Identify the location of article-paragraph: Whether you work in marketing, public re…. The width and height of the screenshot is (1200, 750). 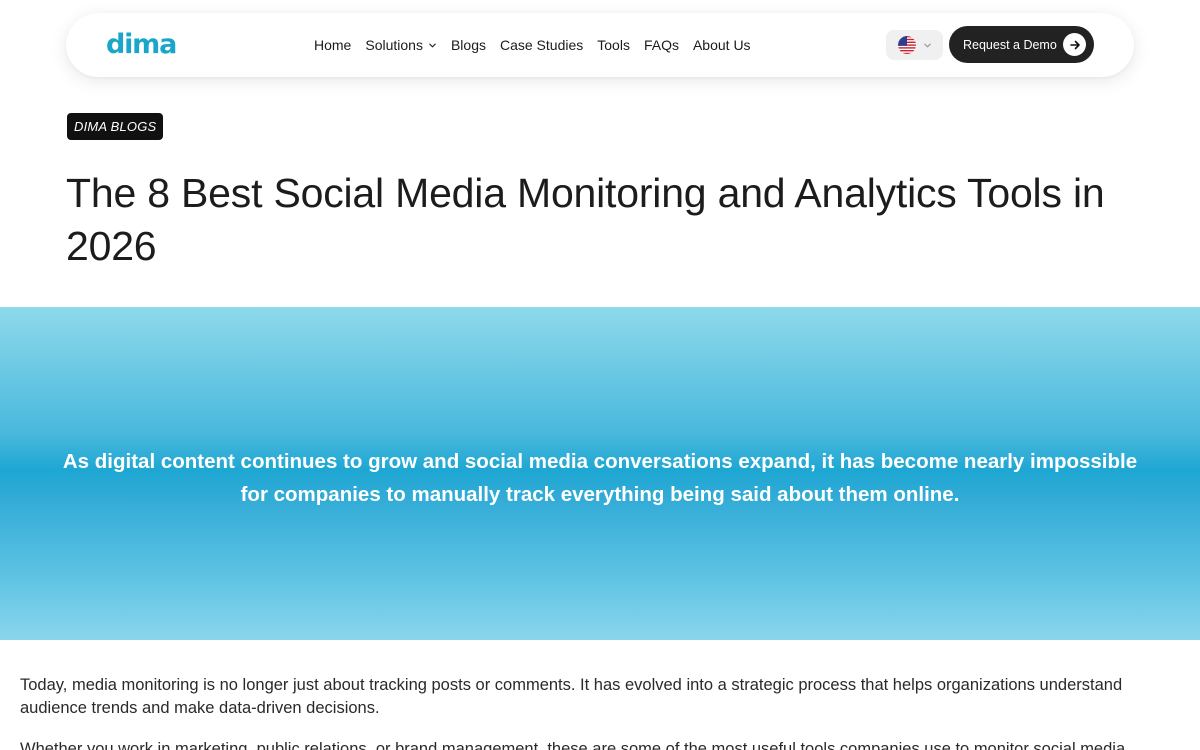
(573, 745).